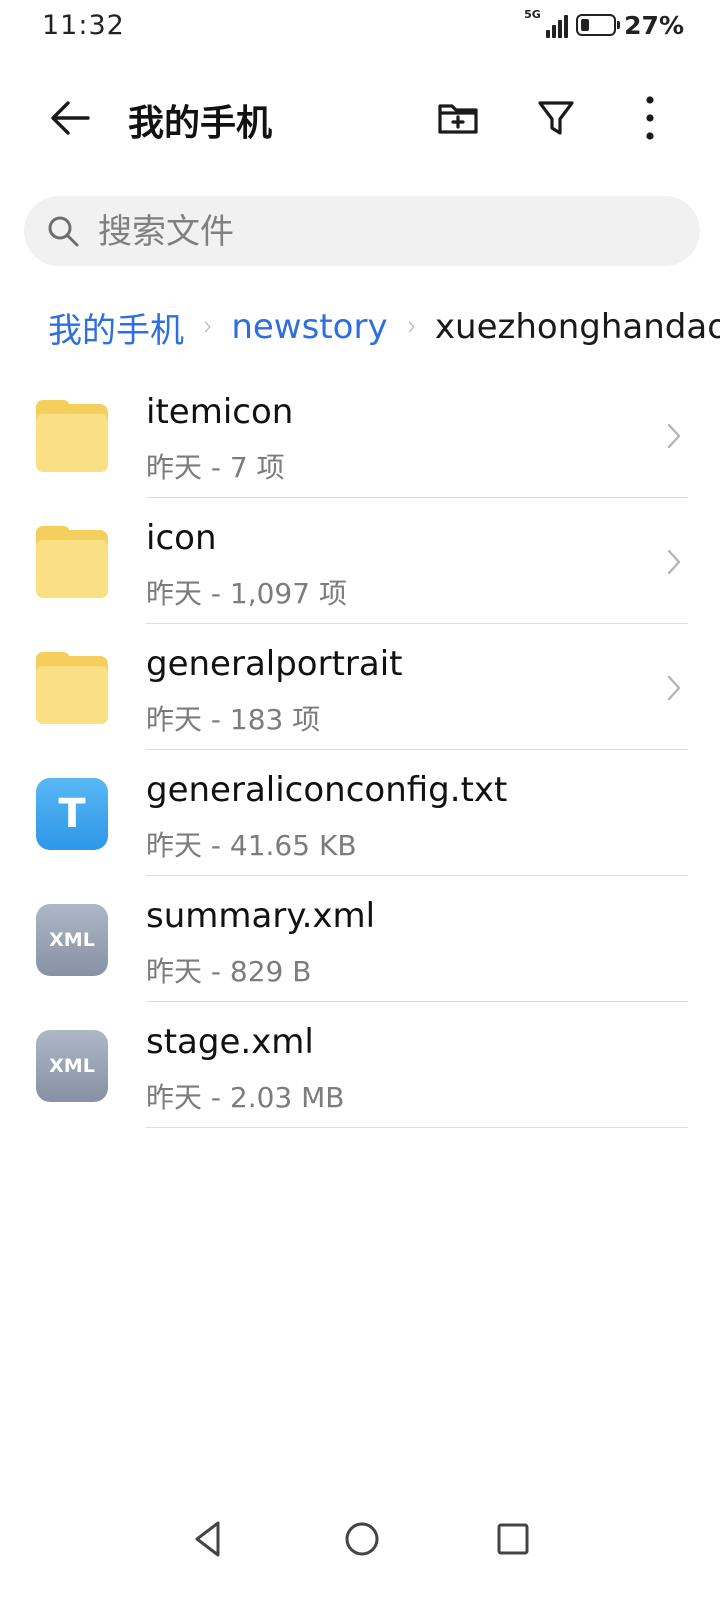  Describe the element at coordinates (360, 561) in the screenshot. I see `file-row-folder: icon 昨天 - 1,097 项` at that location.